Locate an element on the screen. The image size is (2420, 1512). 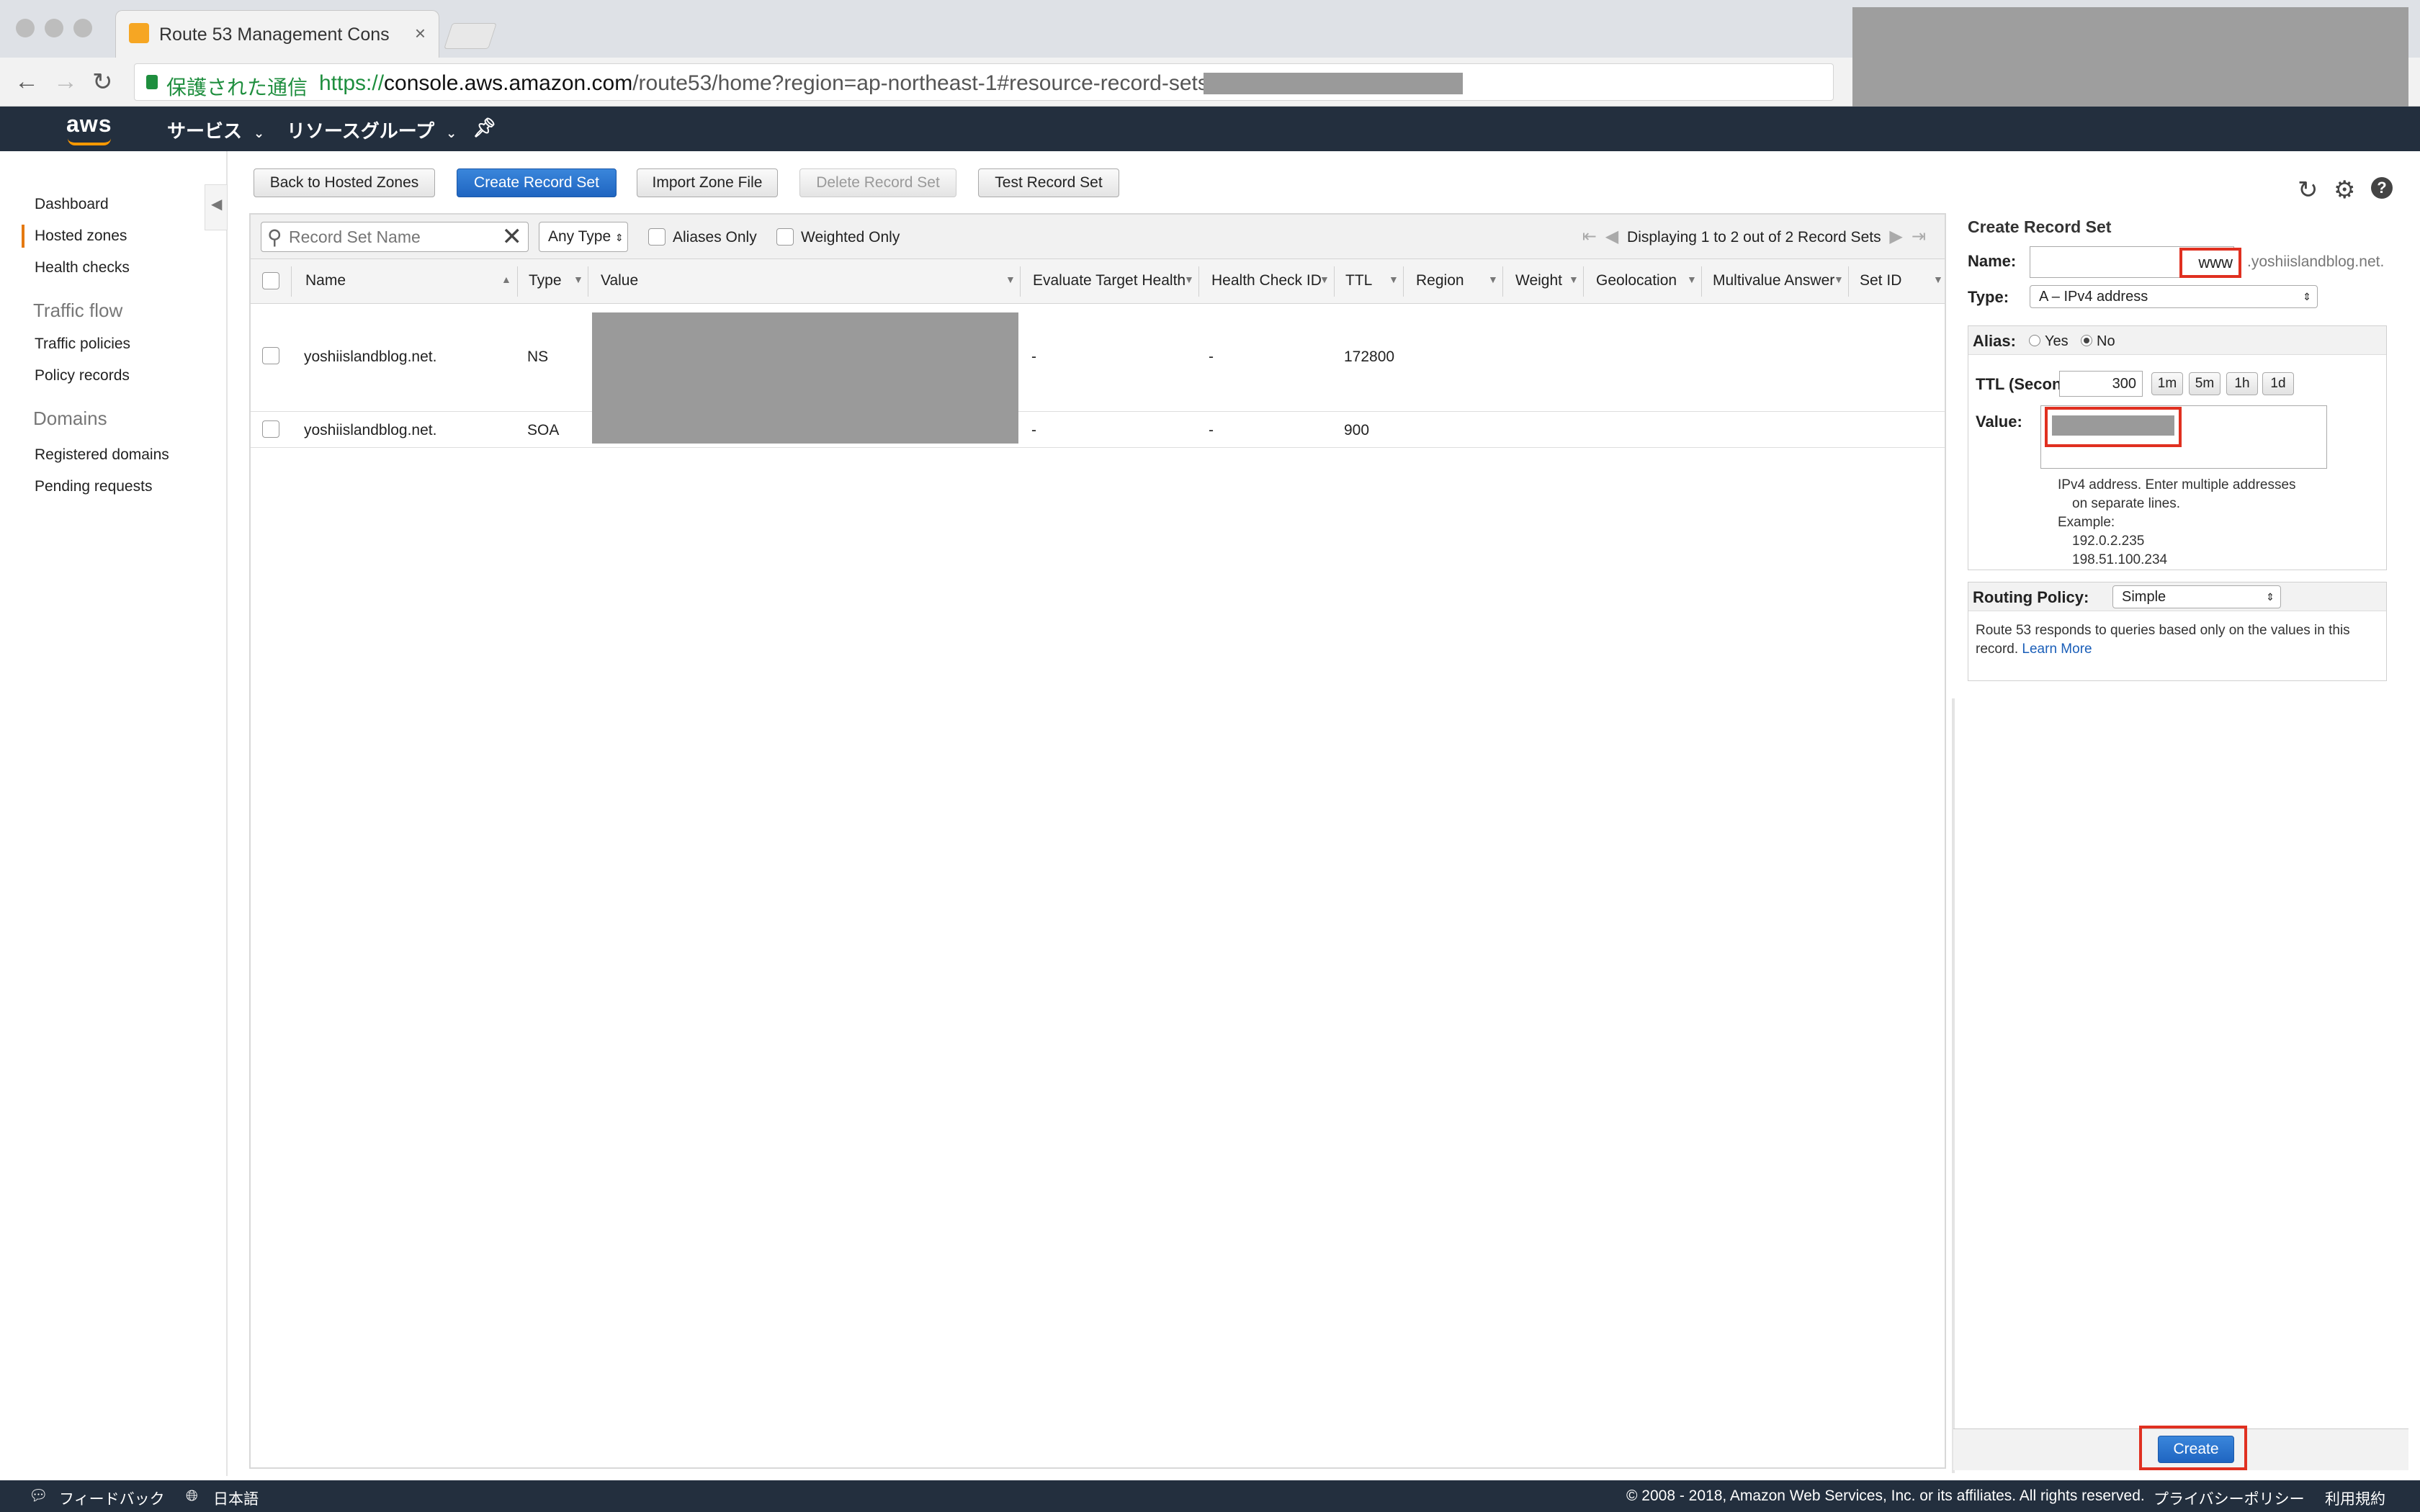
table-row: yoshiislandblog.net. NS - - 172800 is located at coordinates (1098, 358).